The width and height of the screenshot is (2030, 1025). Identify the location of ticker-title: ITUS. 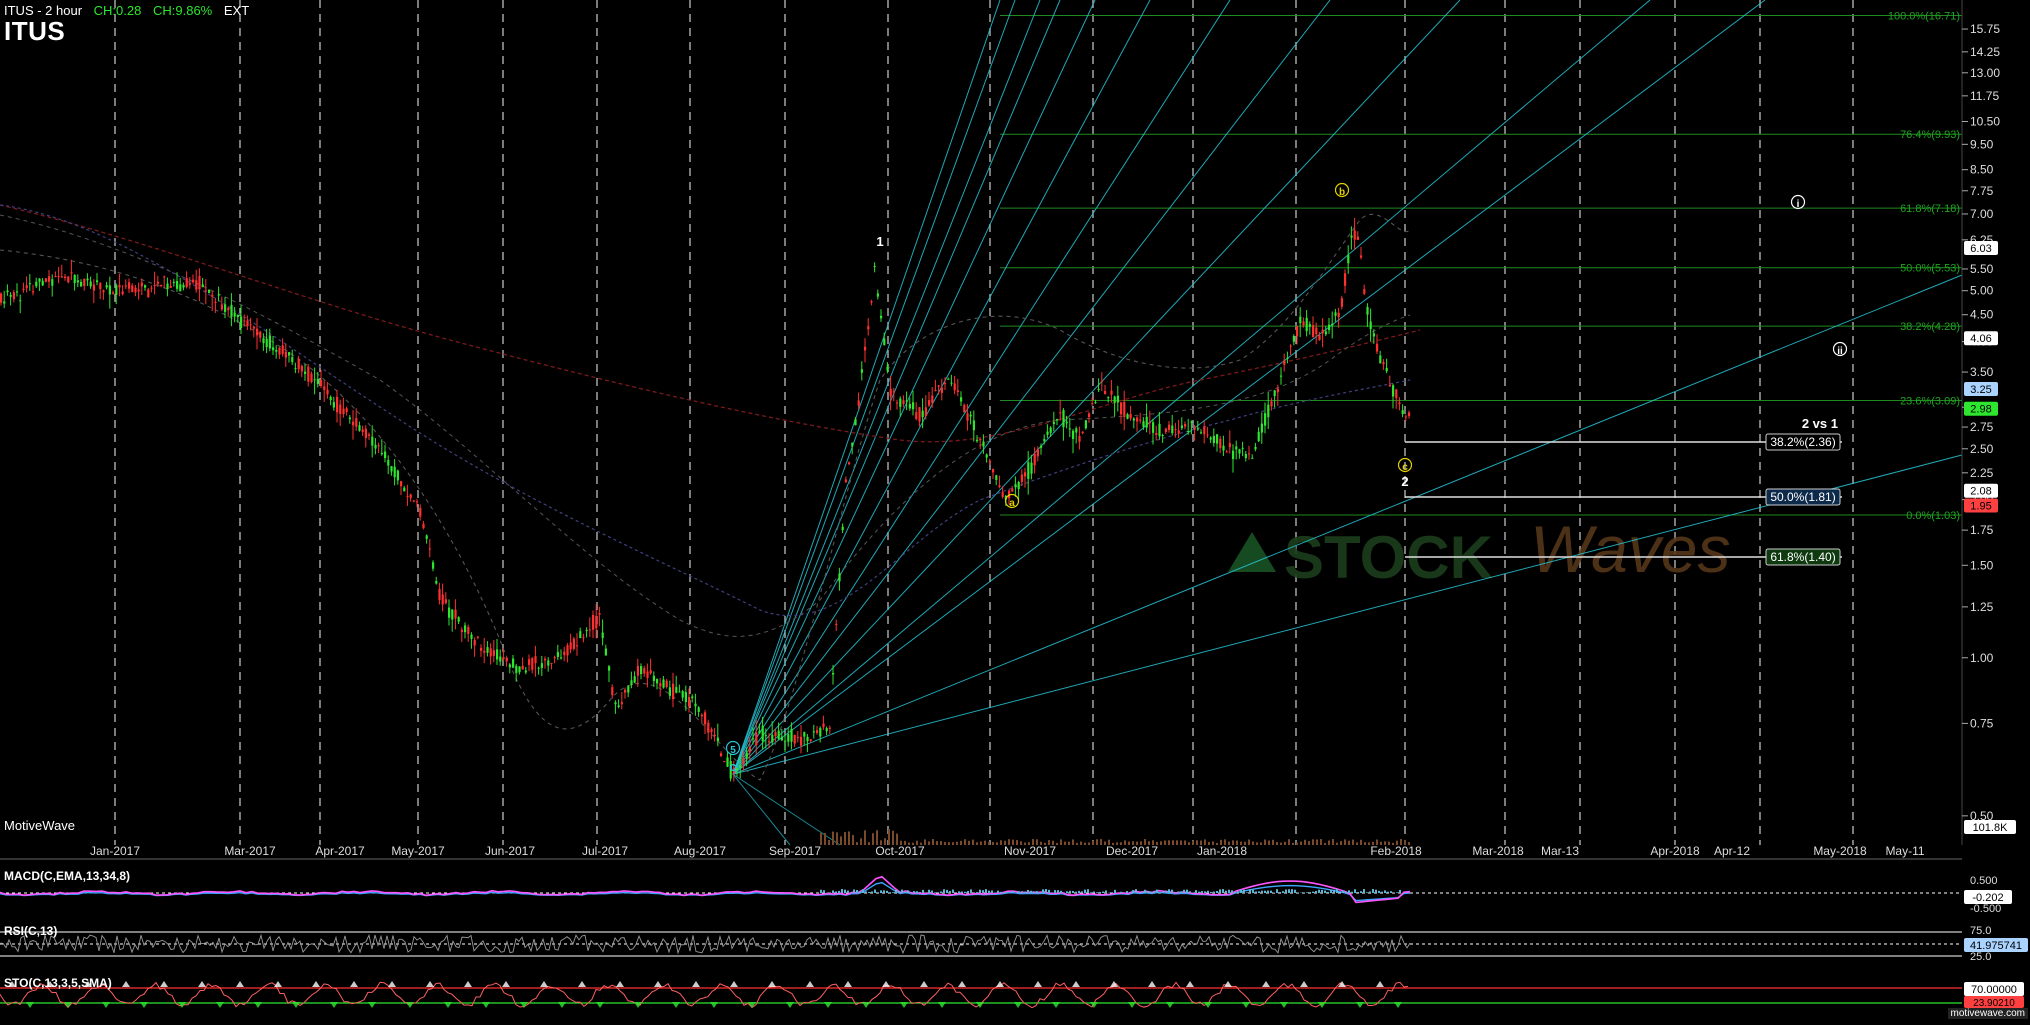
(34, 31).